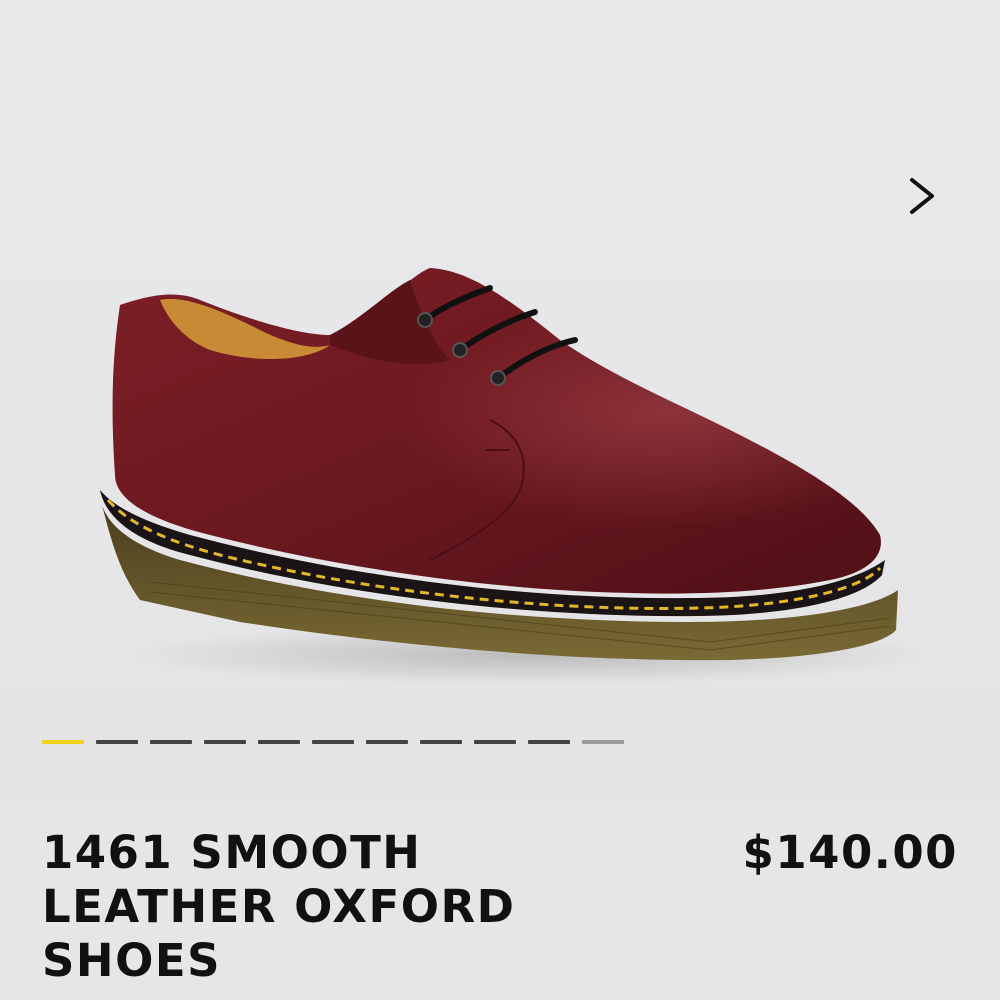  I want to click on chevron-right-icon, so click(922, 196).